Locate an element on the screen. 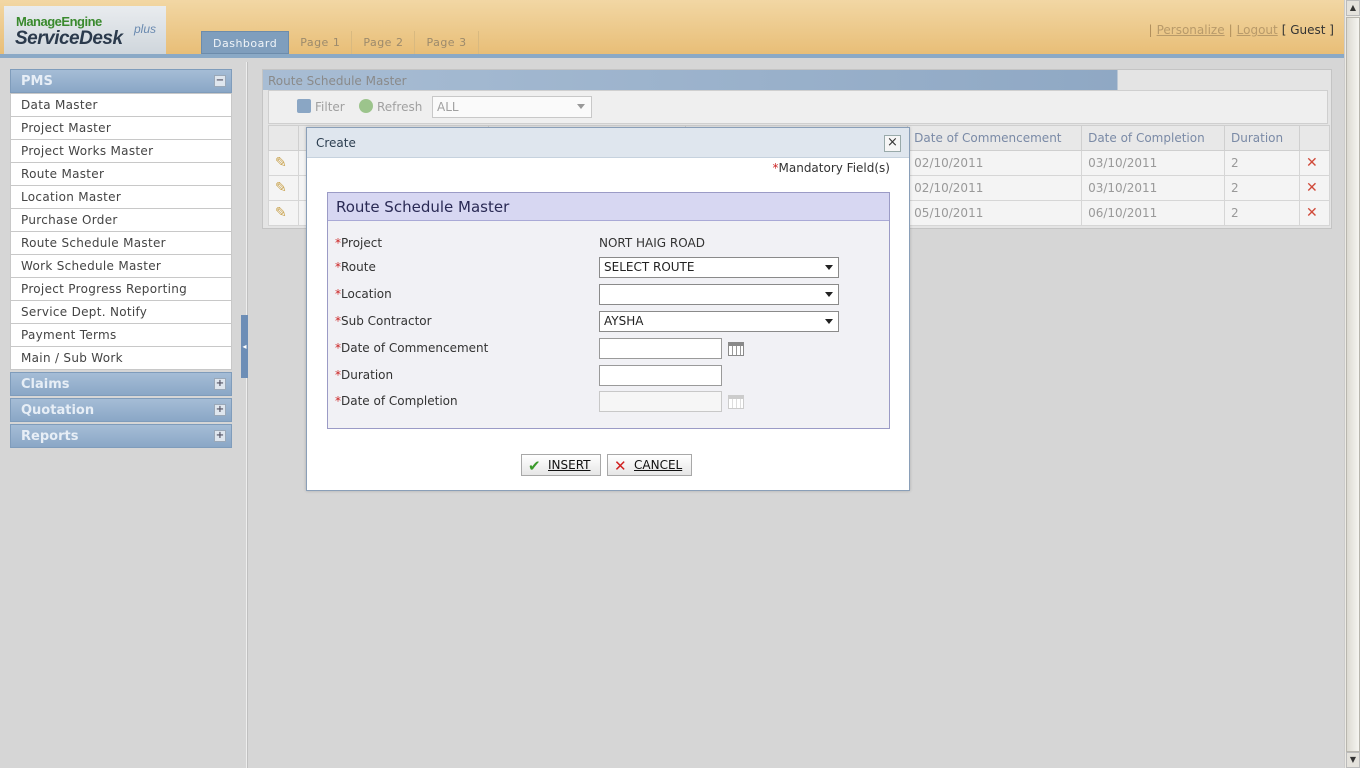 The image size is (1360, 768). sub-contractor-label: *Sub Contractor is located at coordinates (383, 321).